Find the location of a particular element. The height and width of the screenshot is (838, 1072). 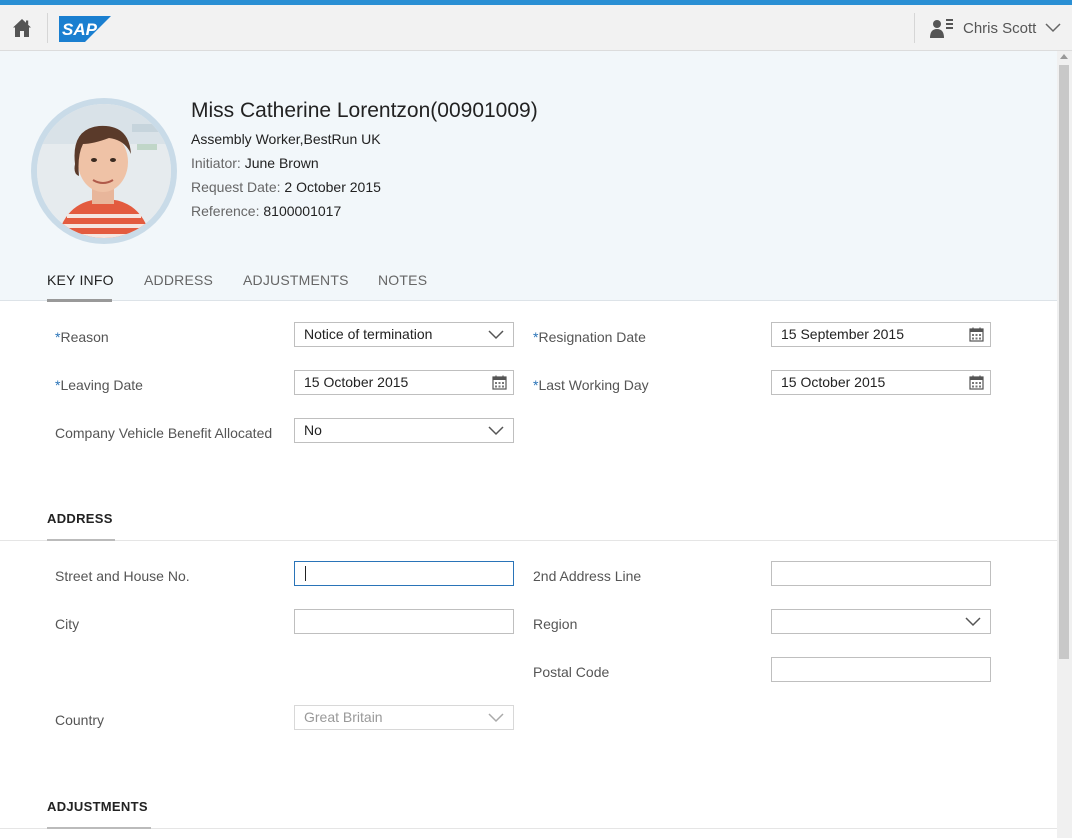

reference-row: Reference: 8100001017 is located at coordinates (266, 211).